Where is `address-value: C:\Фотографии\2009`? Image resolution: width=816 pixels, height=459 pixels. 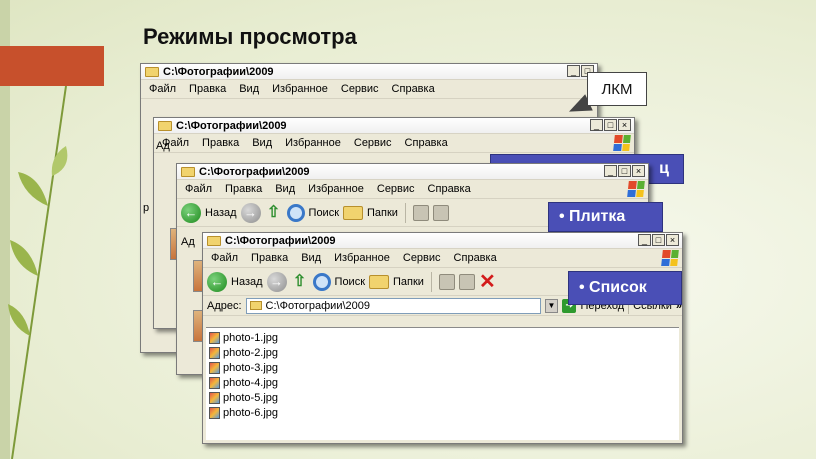 address-value: C:\Фотографии\2009 is located at coordinates (317, 305).